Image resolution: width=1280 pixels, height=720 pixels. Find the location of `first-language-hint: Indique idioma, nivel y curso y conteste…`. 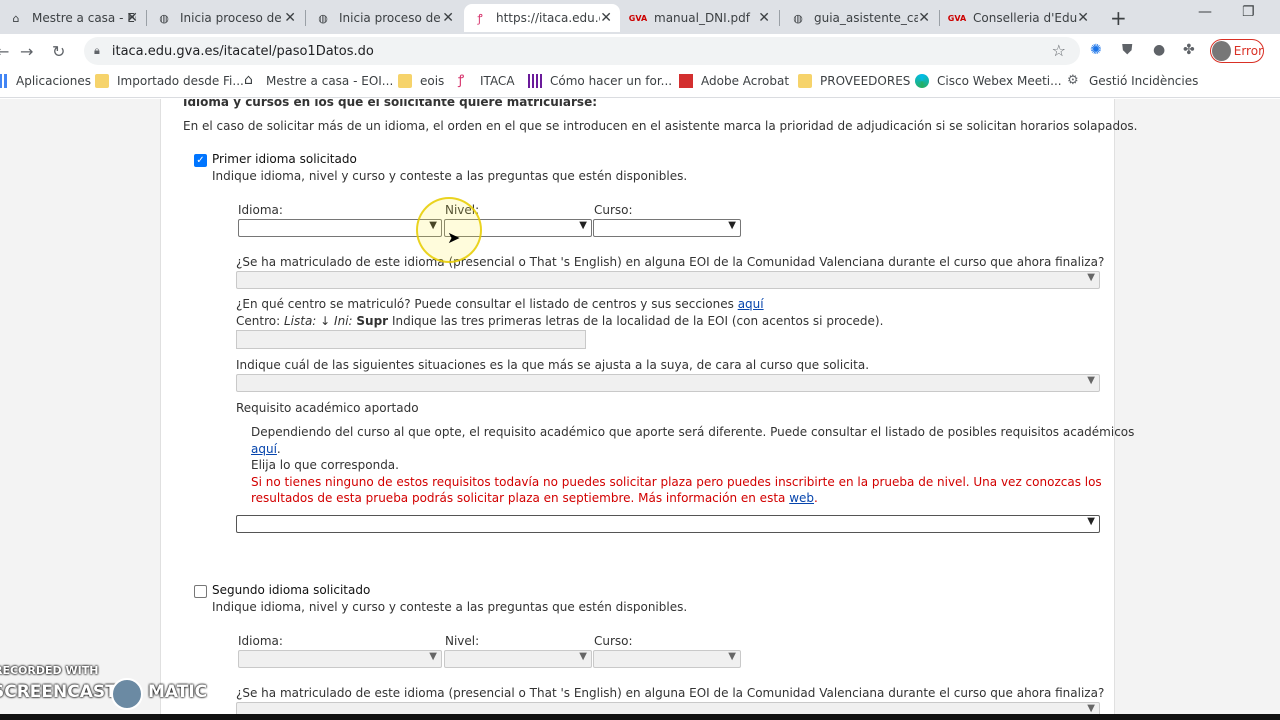

first-language-hint: Indique idioma, nivel y curso y conteste… is located at coordinates (450, 176).